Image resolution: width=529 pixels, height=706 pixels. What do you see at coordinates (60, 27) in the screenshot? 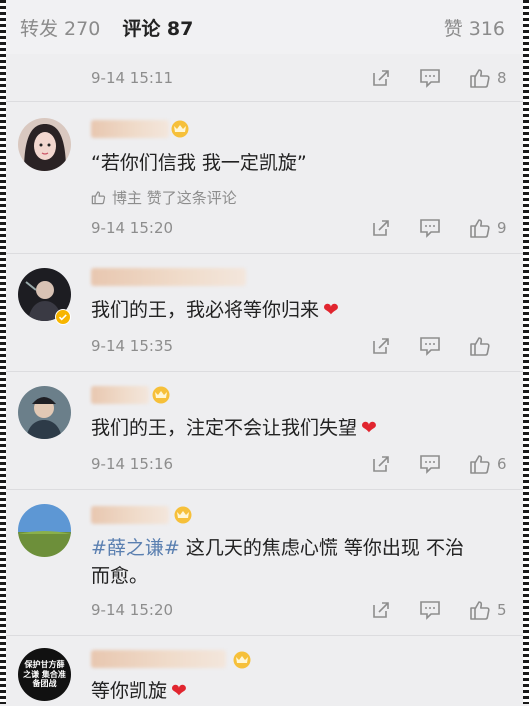
I see `tab-repost: 转发 270` at bounding box center [60, 27].